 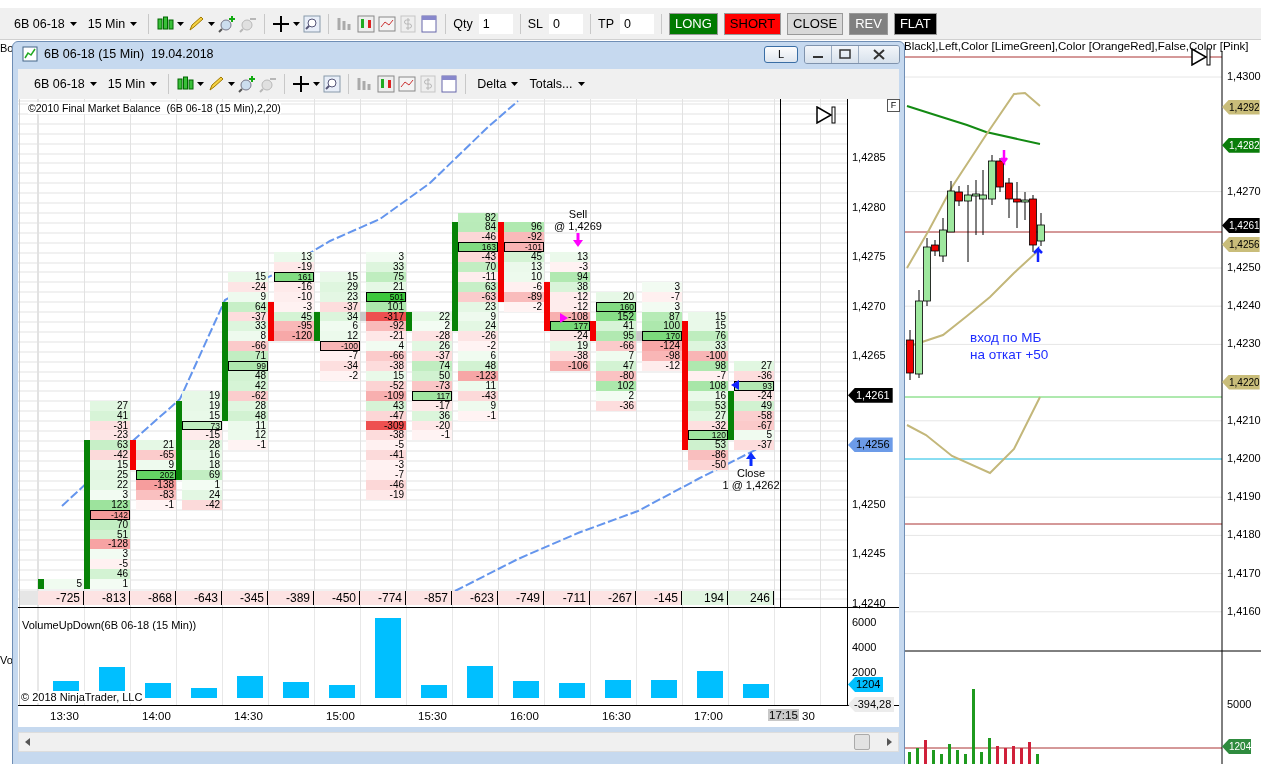 What do you see at coordinates (893, 105) in the screenshot?
I see `panel-button: F` at bounding box center [893, 105].